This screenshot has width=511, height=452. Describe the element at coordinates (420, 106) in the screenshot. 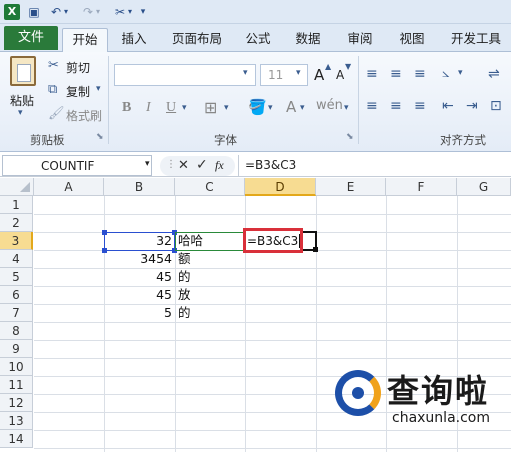

I see `align-right-icon: ≡` at that location.